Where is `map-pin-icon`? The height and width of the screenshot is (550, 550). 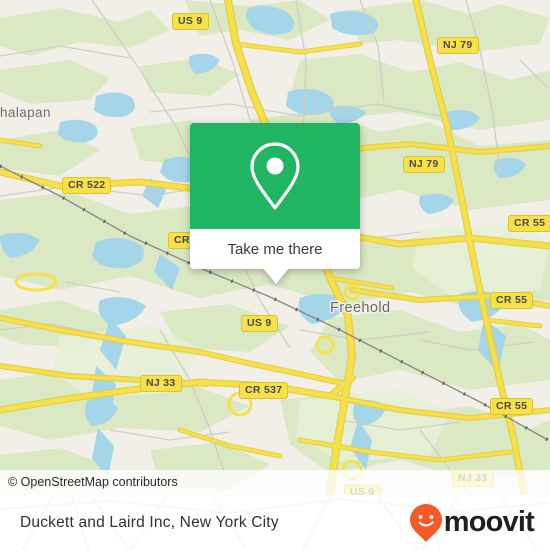 map-pin-icon is located at coordinates (275, 176).